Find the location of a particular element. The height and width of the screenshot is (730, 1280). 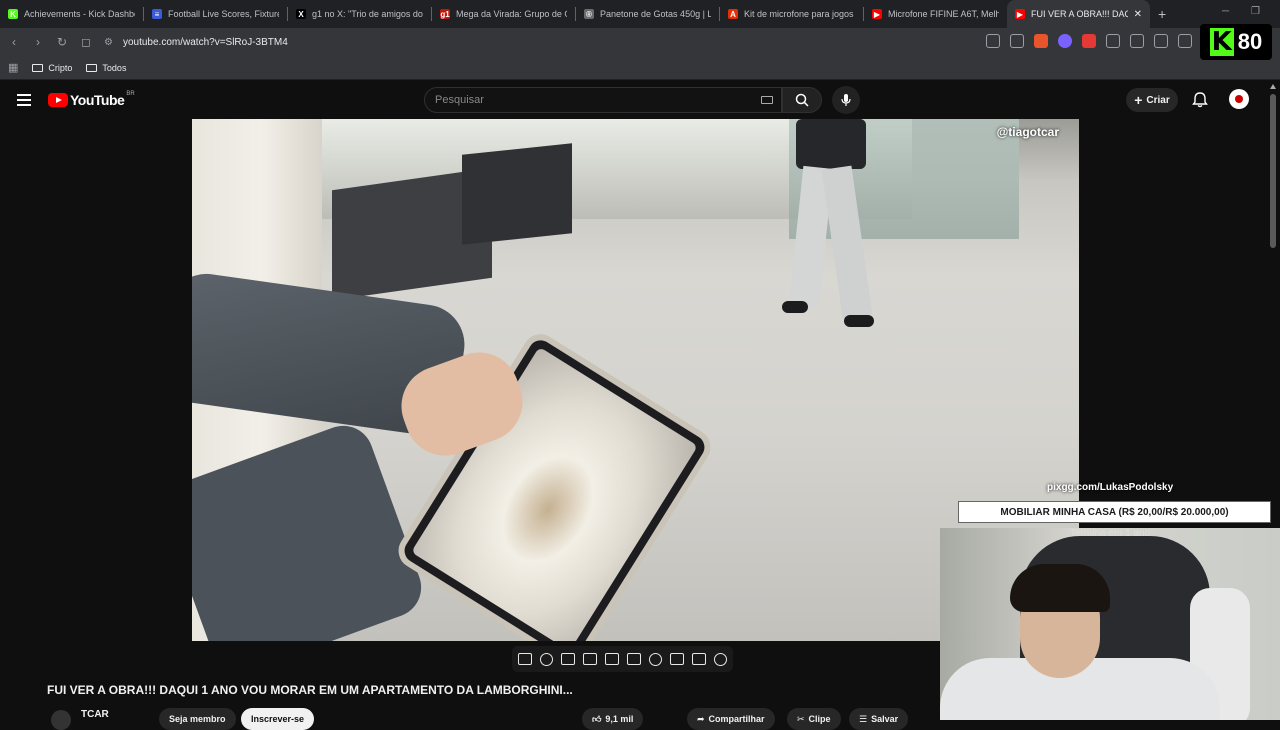

active-tab: ▶ FUI VER A OBRA!!! DAQU ✕ is located at coordinates (1078, 14).